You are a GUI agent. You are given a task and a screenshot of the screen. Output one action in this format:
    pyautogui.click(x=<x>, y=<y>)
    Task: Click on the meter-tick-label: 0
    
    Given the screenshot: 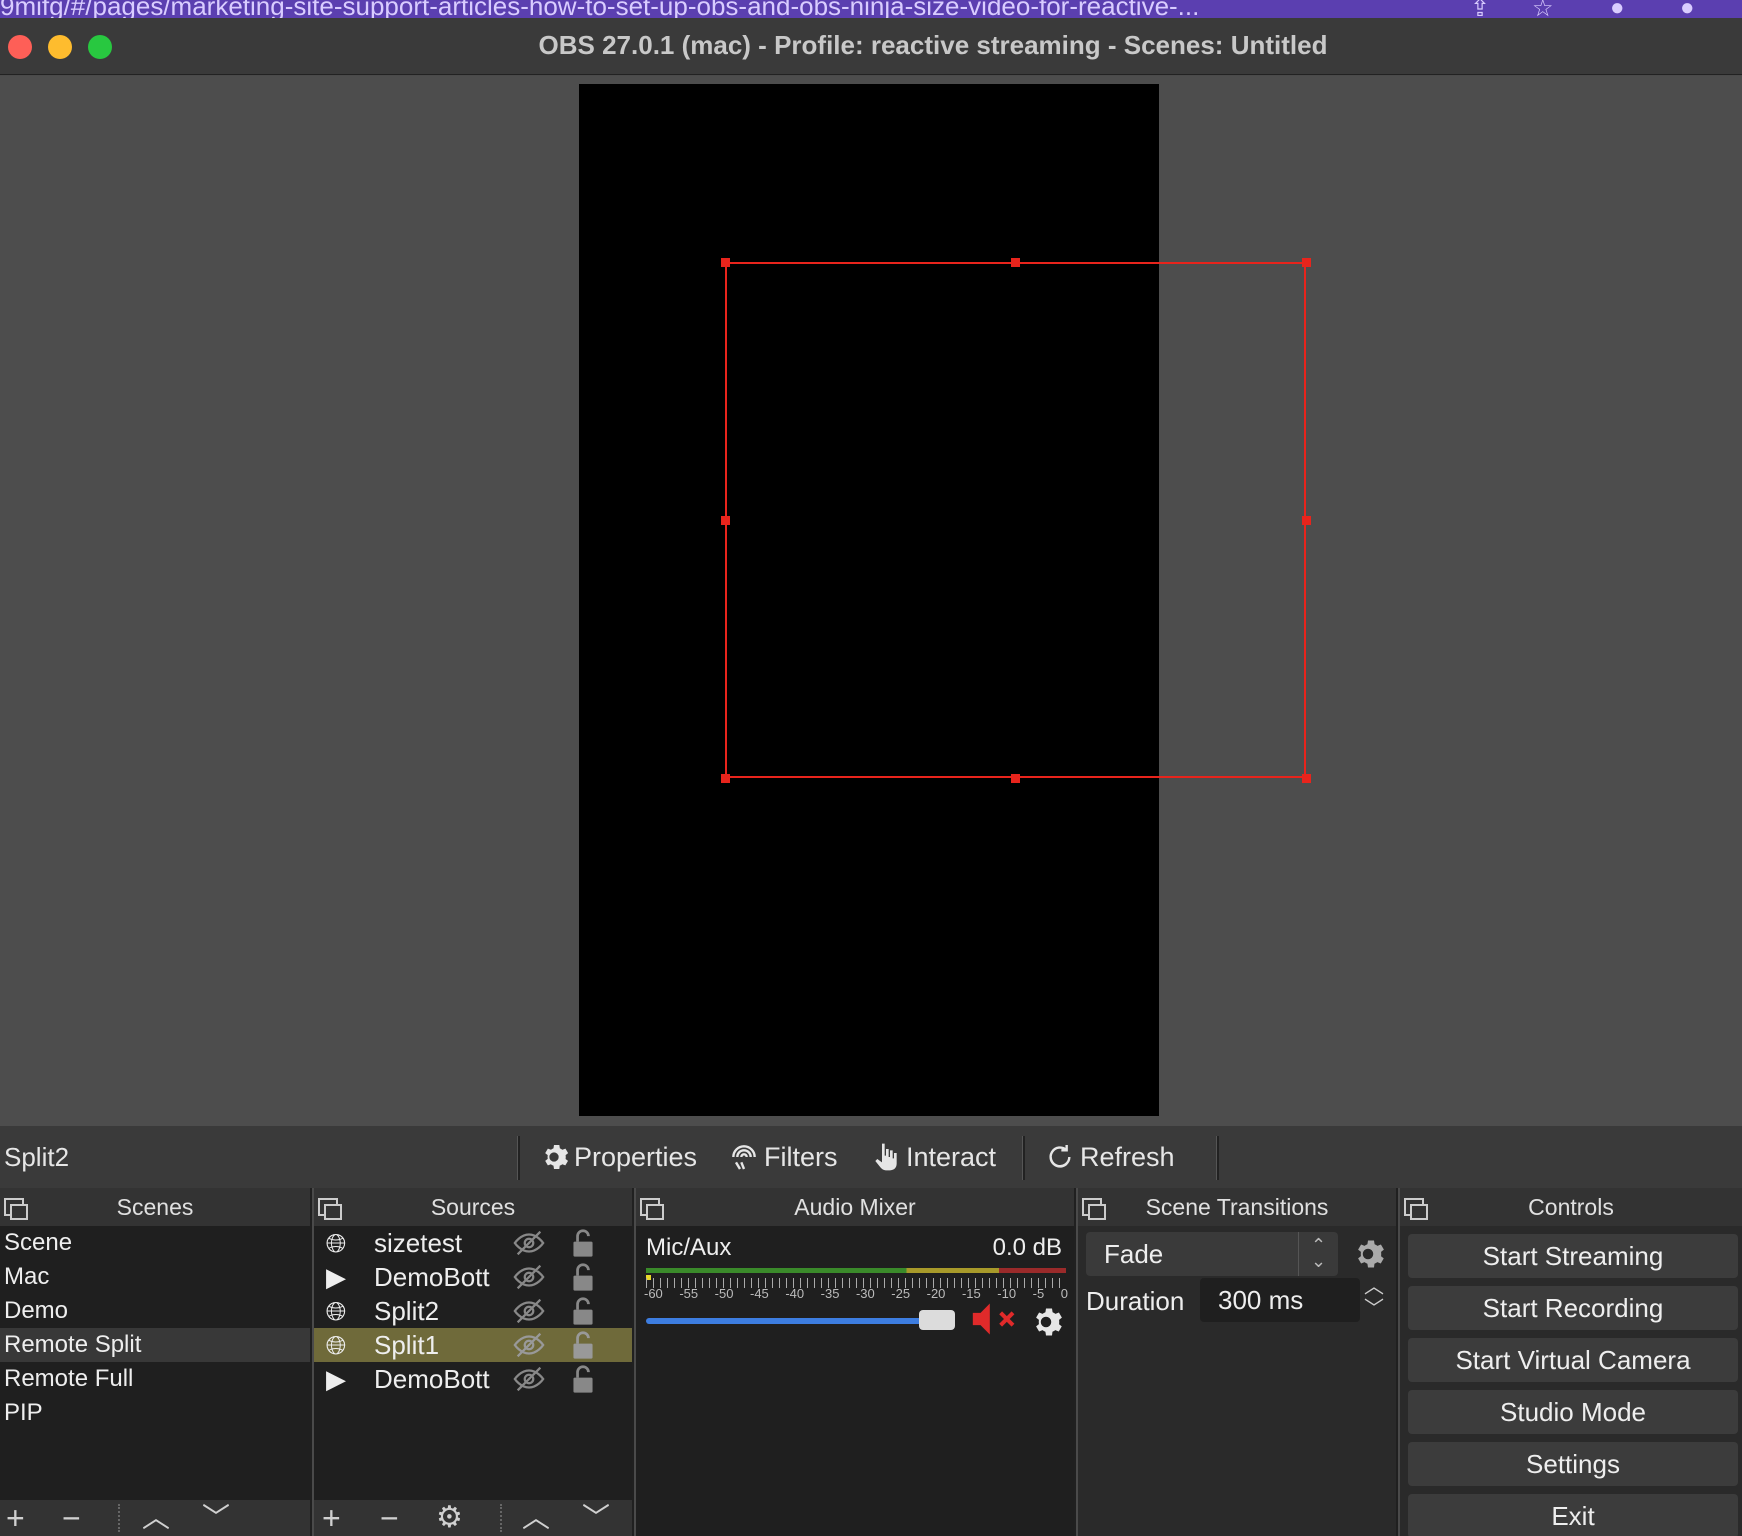 What is the action you would take?
    pyautogui.click(x=1064, y=1293)
    